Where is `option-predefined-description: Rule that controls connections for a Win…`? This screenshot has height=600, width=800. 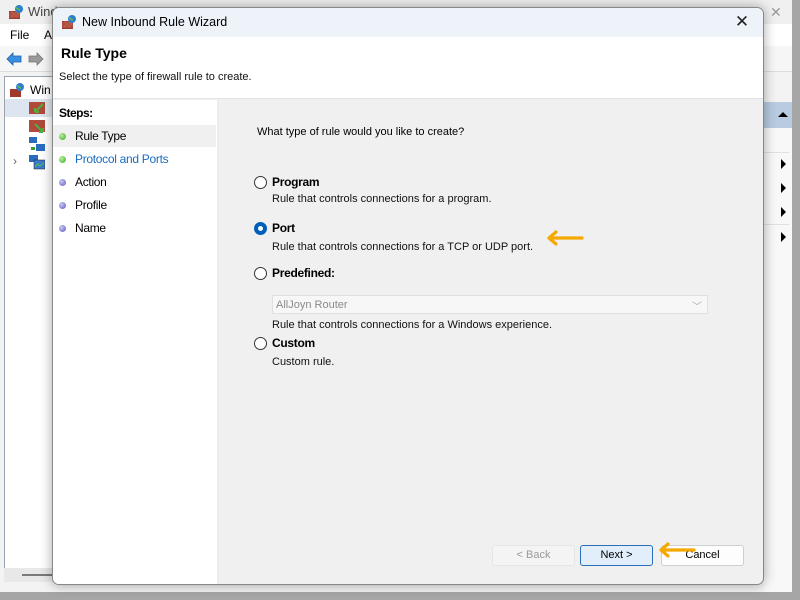 option-predefined-description: Rule that controls connections for a Win… is located at coordinates (412, 325).